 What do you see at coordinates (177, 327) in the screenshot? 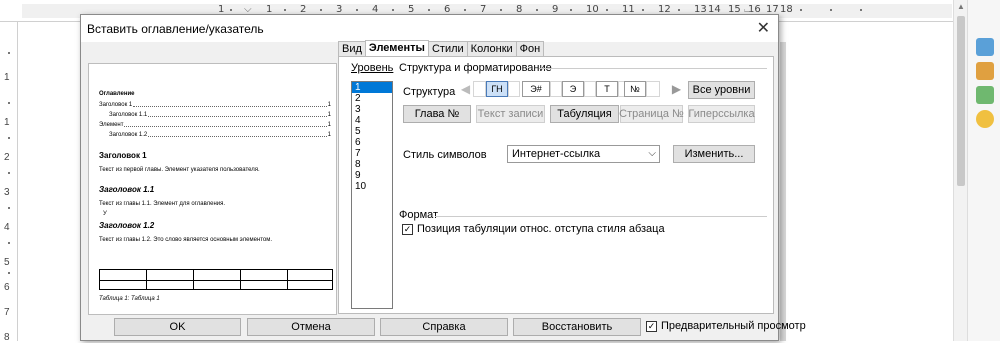
I see `ok-button: OK` at bounding box center [177, 327].